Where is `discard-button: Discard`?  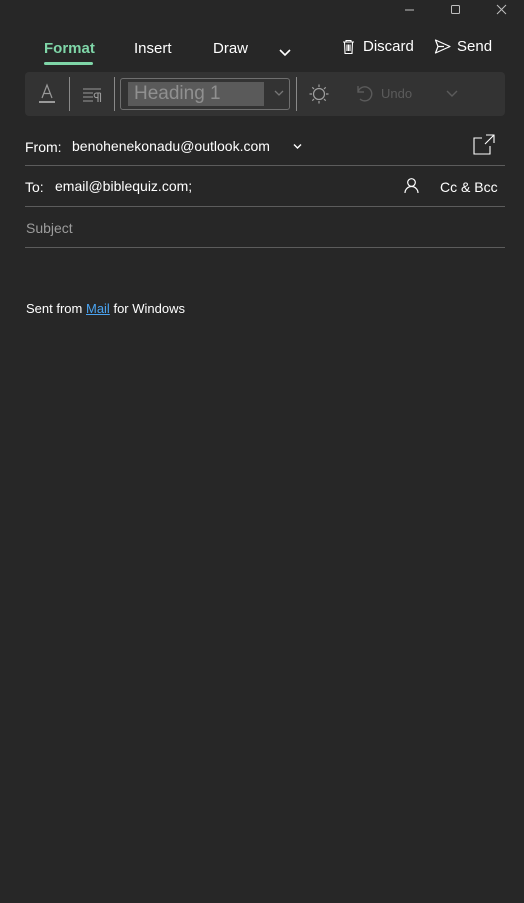 discard-button: Discard is located at coordinates (377, 46).